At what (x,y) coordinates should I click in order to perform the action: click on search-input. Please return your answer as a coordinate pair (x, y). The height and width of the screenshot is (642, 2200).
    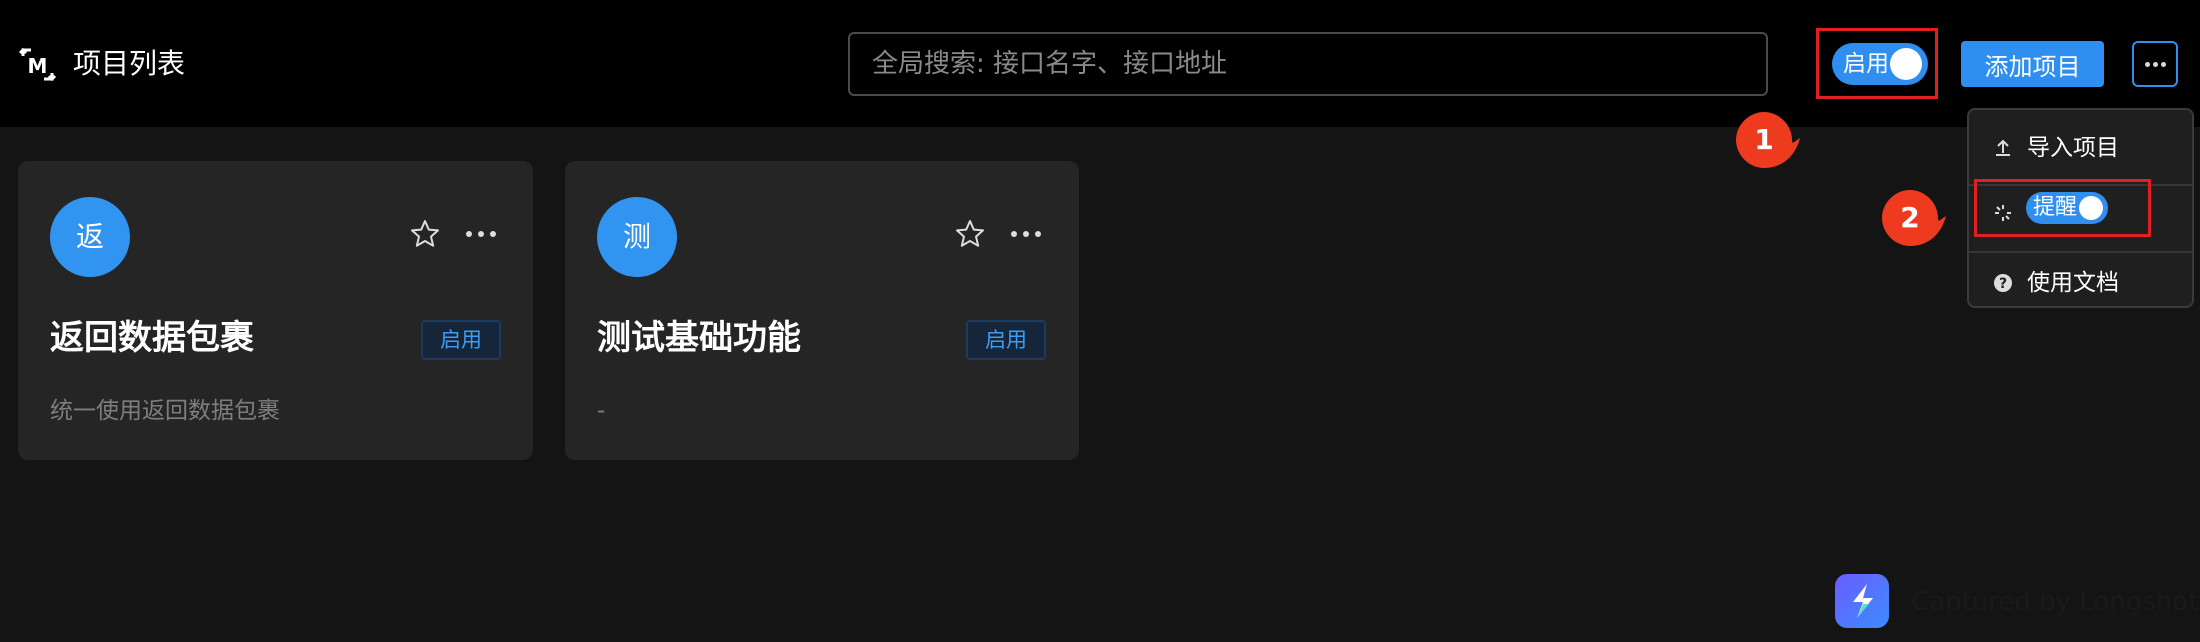
    Looking at the image, I should click on (1308, 64).